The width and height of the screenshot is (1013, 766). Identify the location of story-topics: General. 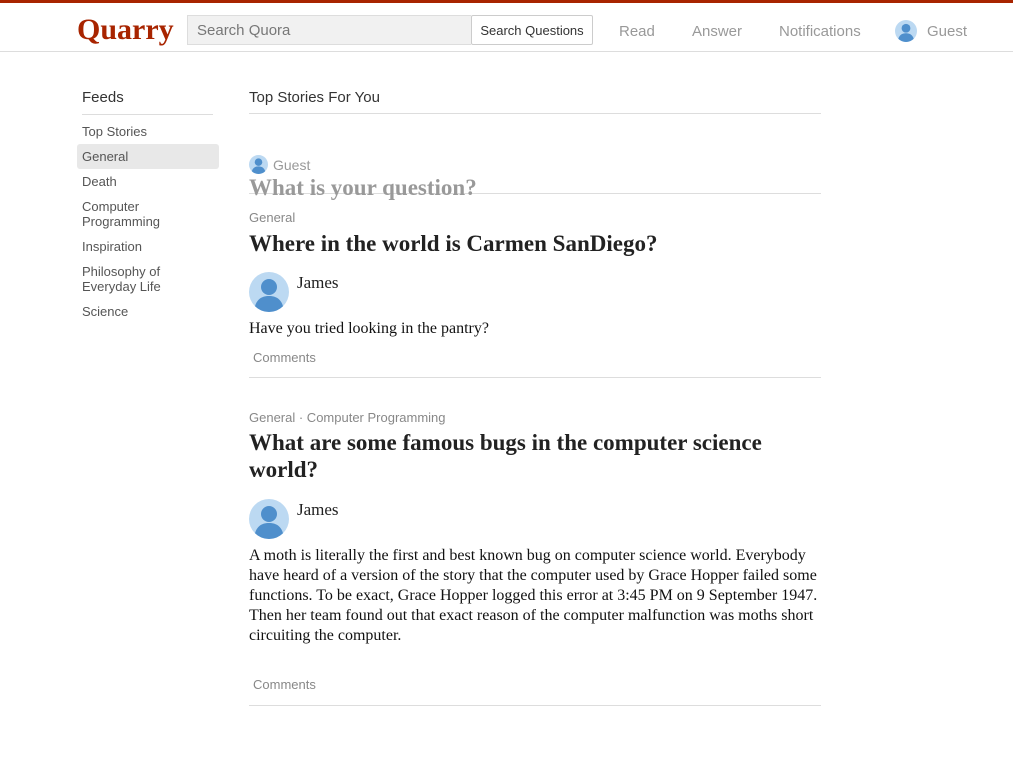
(272, 217).